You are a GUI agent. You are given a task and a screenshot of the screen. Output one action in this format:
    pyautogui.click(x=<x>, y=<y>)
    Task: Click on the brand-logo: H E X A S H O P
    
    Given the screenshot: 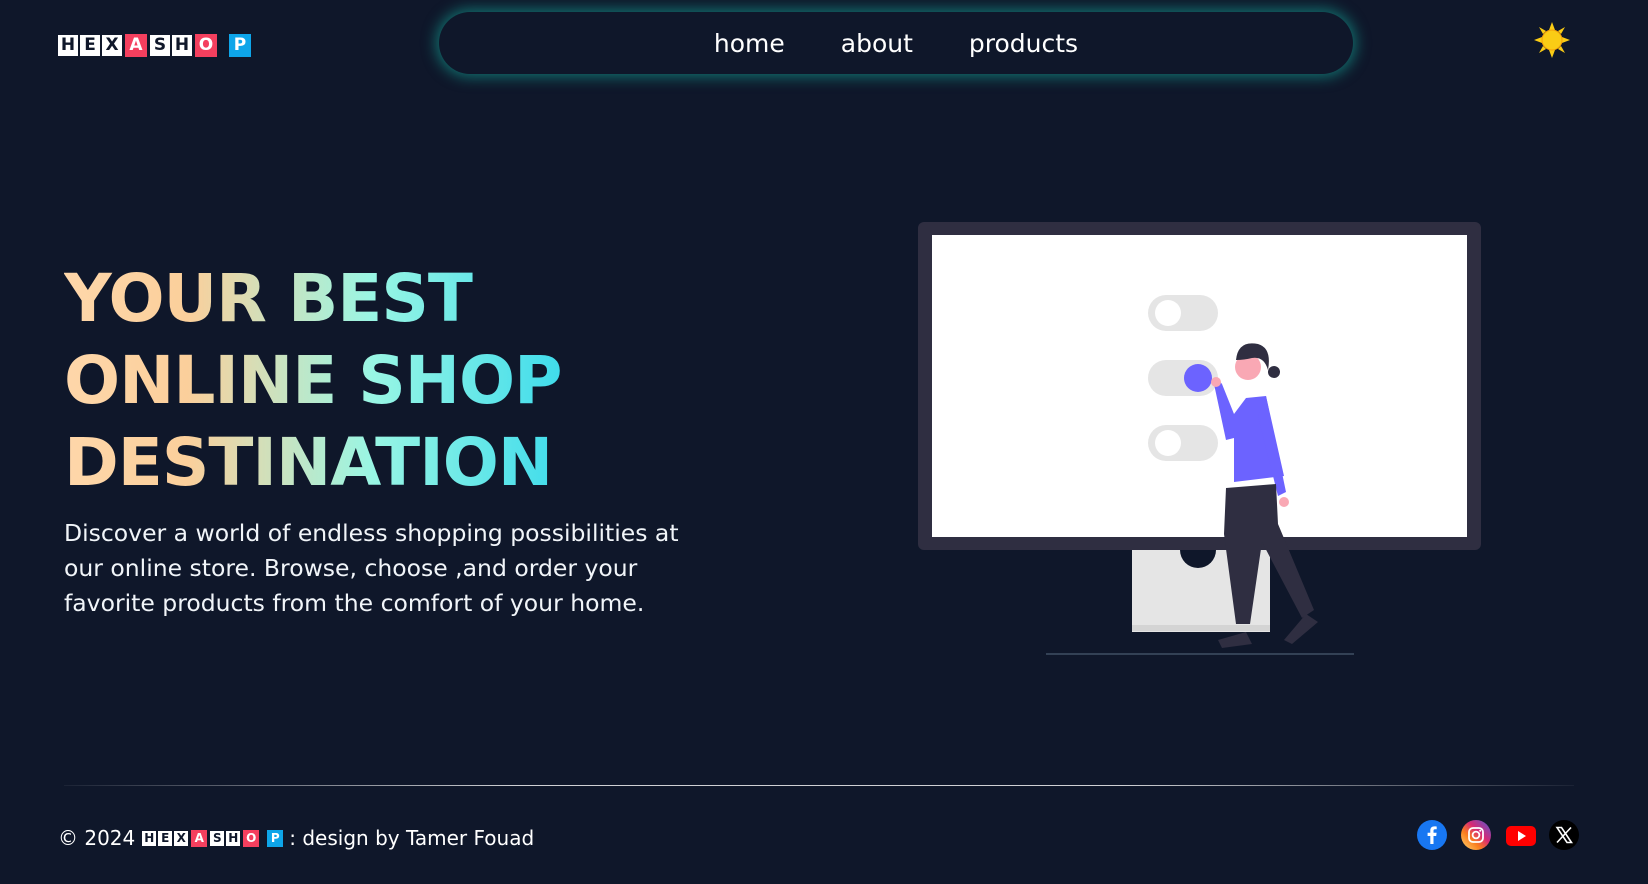 What is the action you would take?
    pyautogui.click(x=154, y=45)
    